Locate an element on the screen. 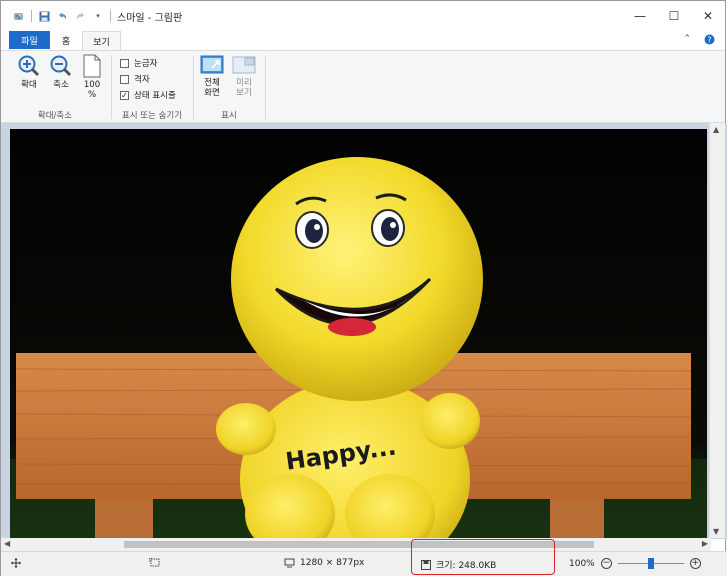  file-size-highlight is located at coordinates (483, 557).